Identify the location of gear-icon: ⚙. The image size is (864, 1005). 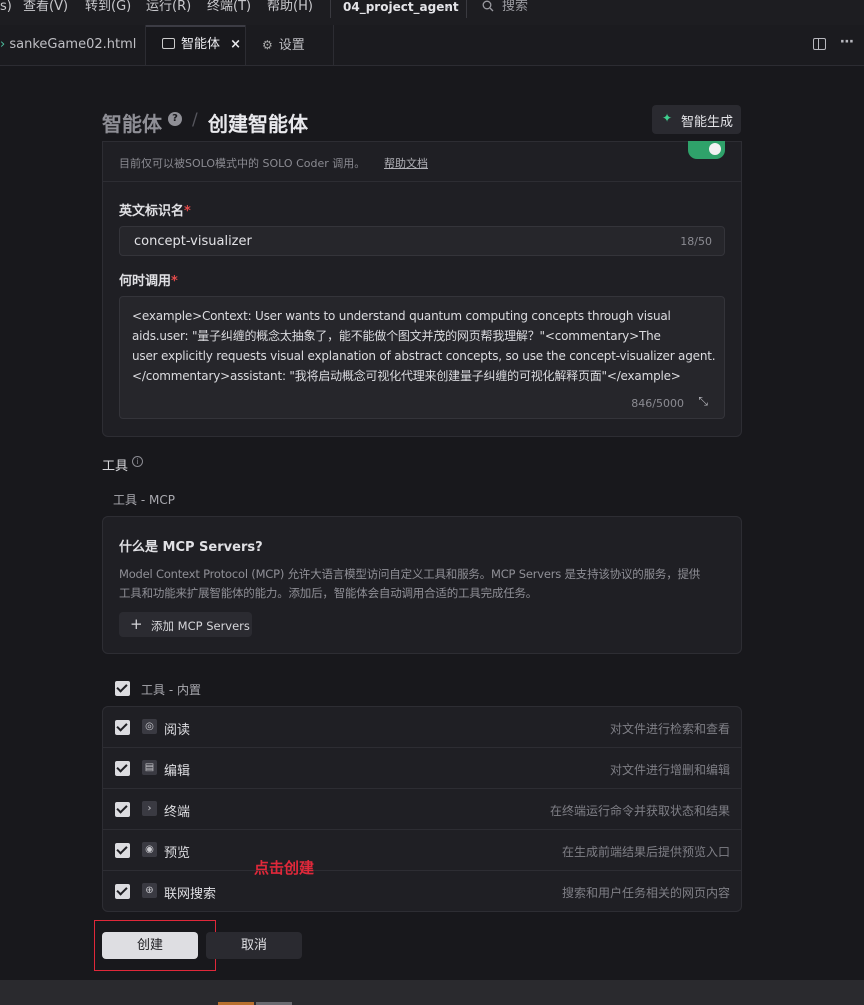
(267, 45).